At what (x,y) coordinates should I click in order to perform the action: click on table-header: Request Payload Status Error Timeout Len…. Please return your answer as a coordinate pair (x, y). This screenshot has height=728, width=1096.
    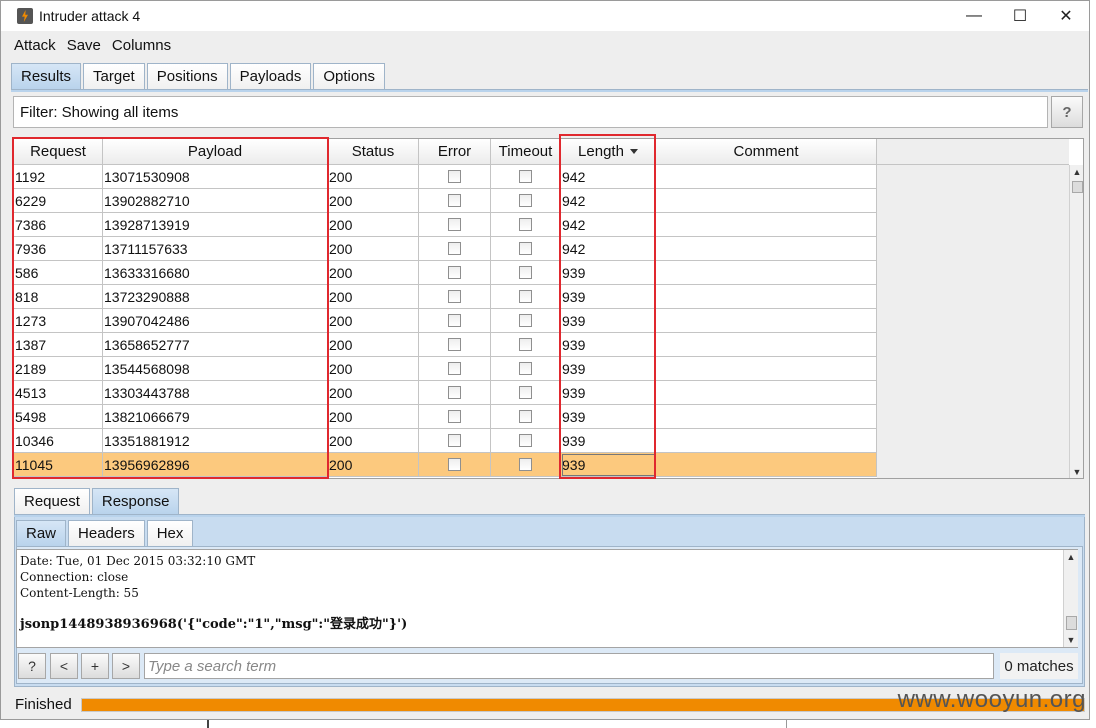
    Looking at the image, I should click on (445, 152).